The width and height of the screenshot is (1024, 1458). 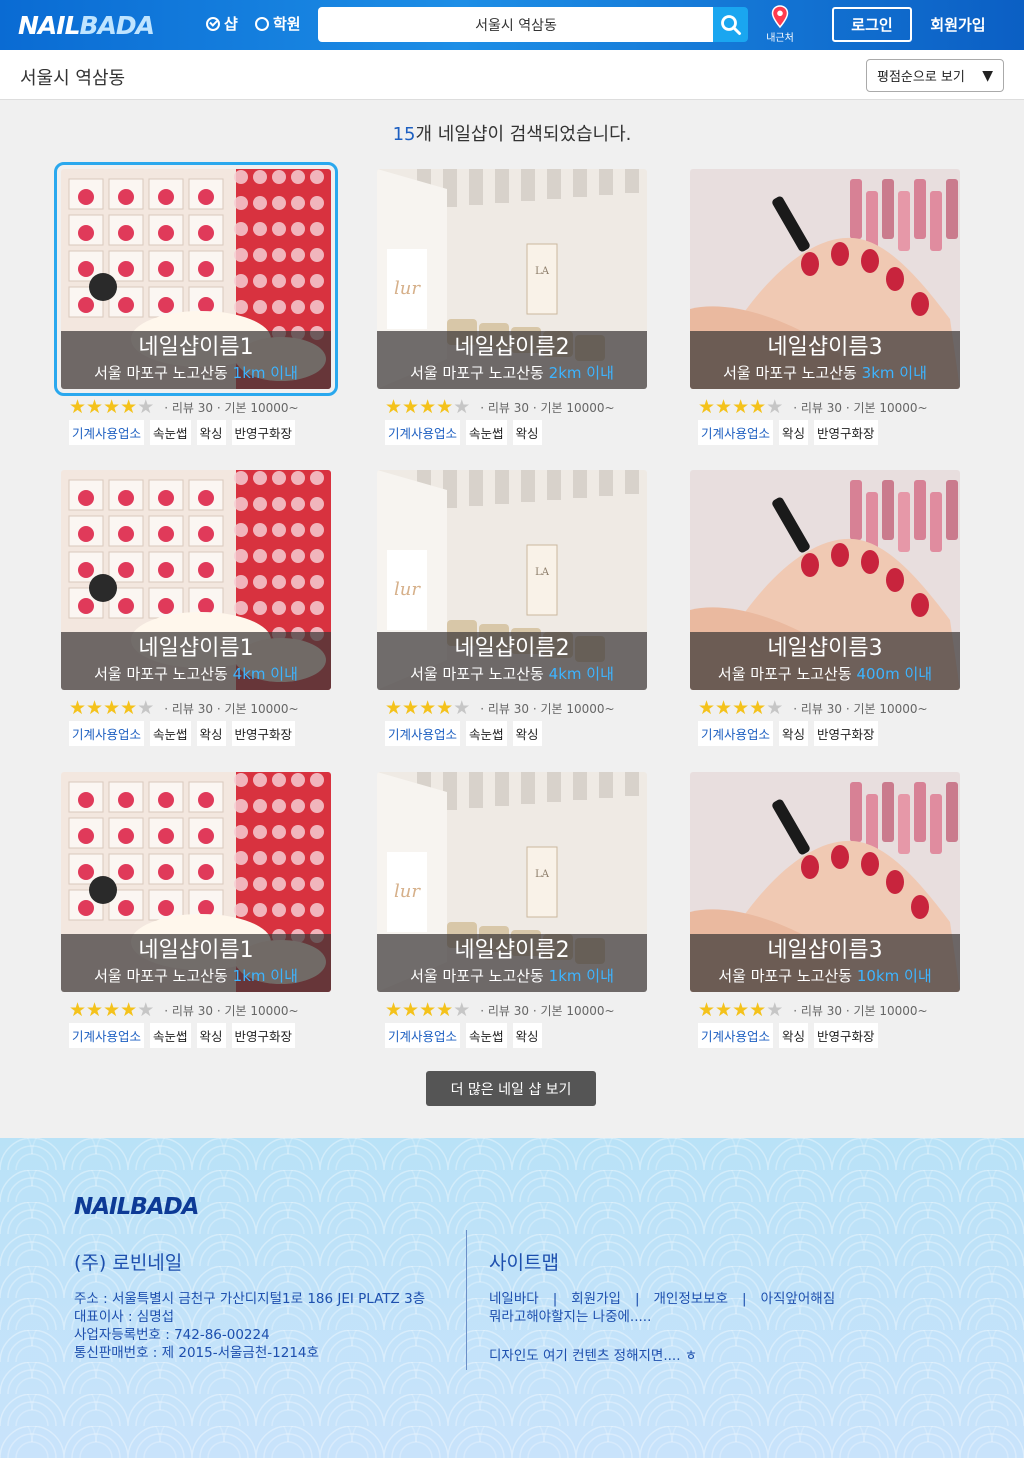 I want to click on shop-thumbnail: 네일샵이름3 서울 마포구 노고산동 10km 이내, so click(x=825, y=882).